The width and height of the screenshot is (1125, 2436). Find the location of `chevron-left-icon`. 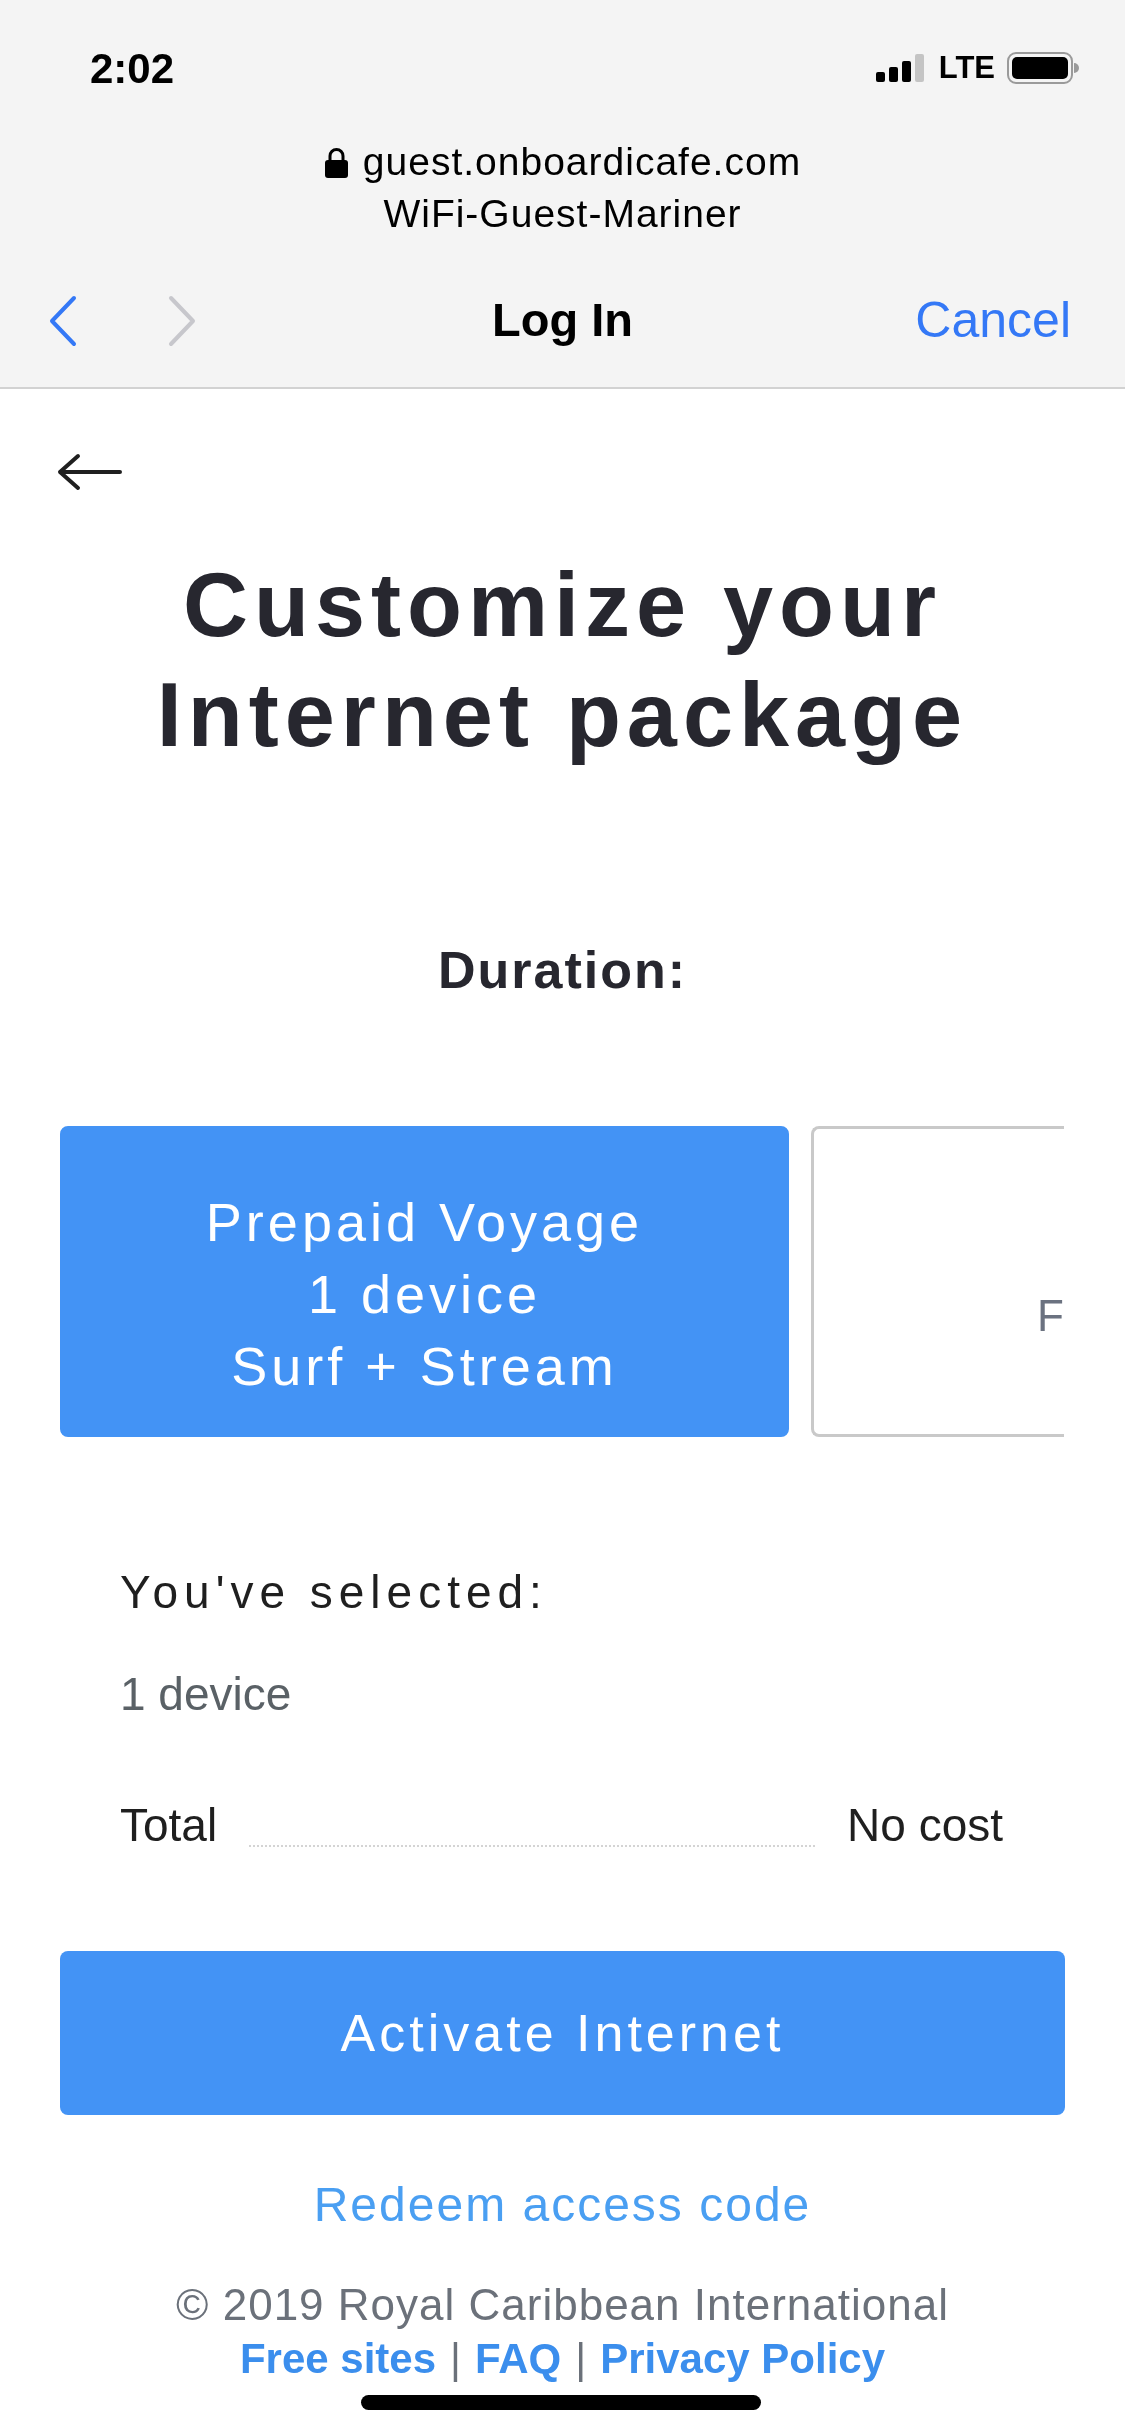

chevron-left-icon is located at coordinates (63, 320).